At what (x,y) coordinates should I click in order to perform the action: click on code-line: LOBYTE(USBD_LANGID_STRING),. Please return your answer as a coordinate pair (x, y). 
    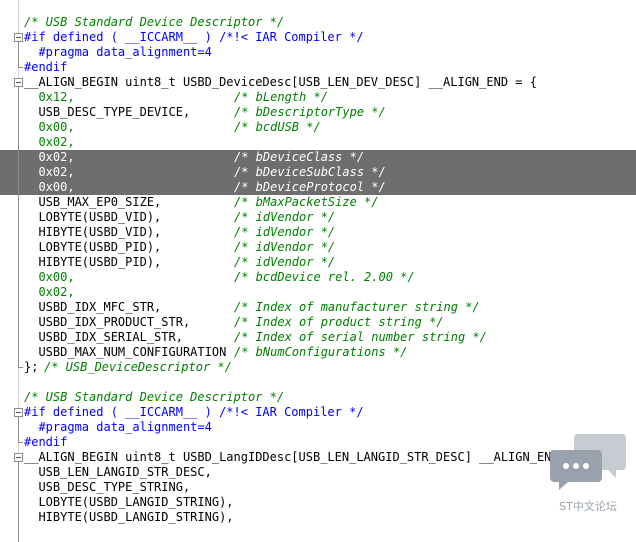
    Looking at the image, I should click on (318, 502).